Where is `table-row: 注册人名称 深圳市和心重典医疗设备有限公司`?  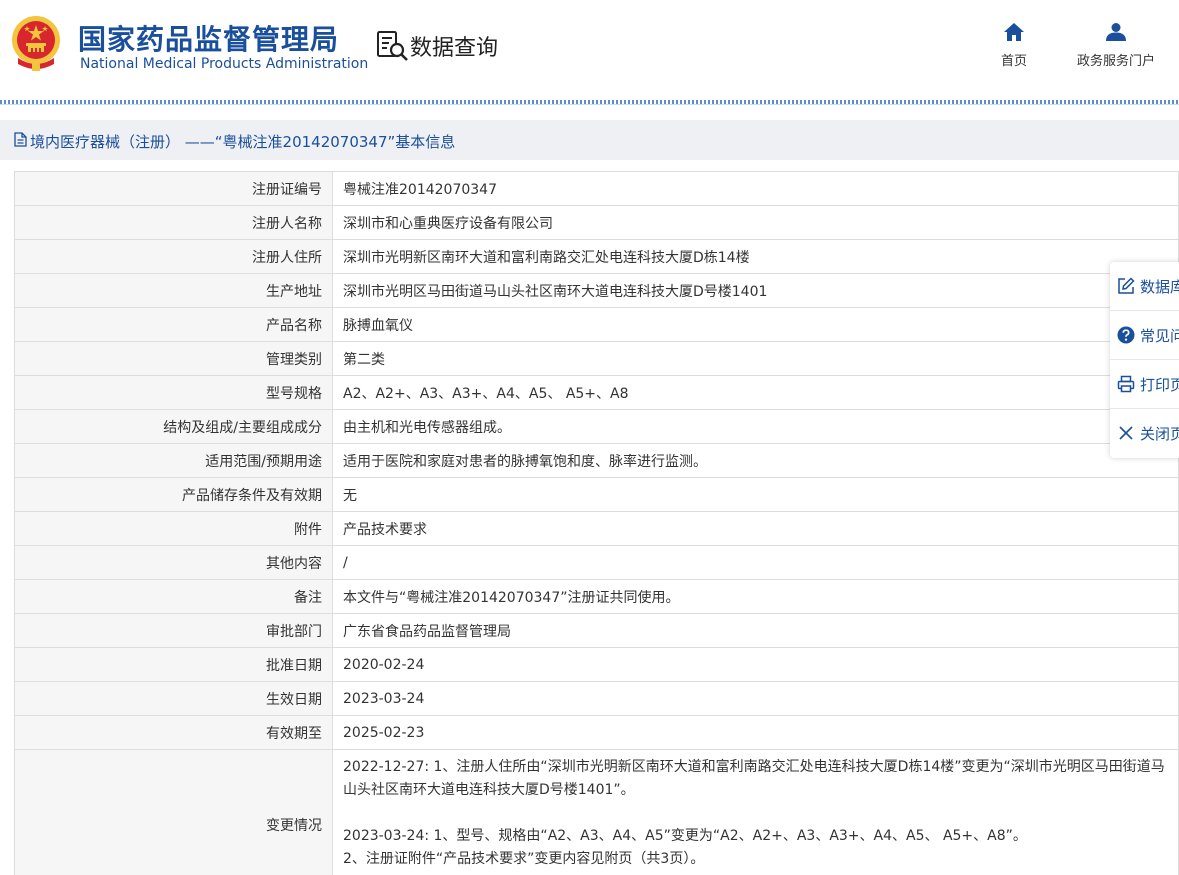 table-row: 注册人名称 深圳市和心重典医疗设备有限公司 is located at coordinates (596, 222).